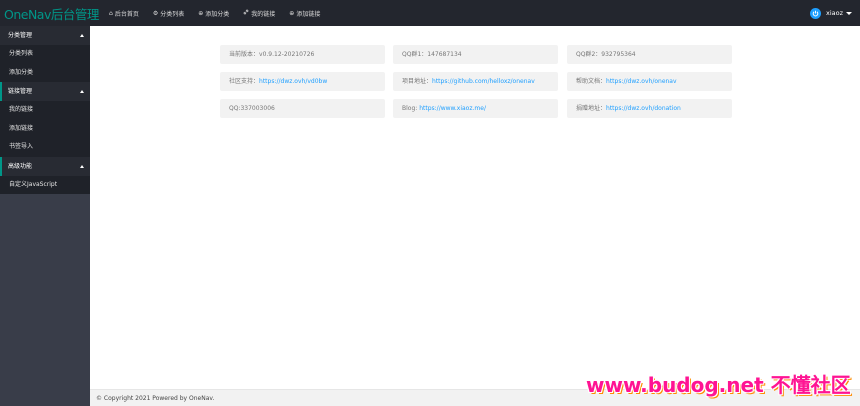 This screenshot has height=406, width=860. I want to click on info-card-help: 帮助文档：https://dwz.ovh/onenav, so click(649, 81).